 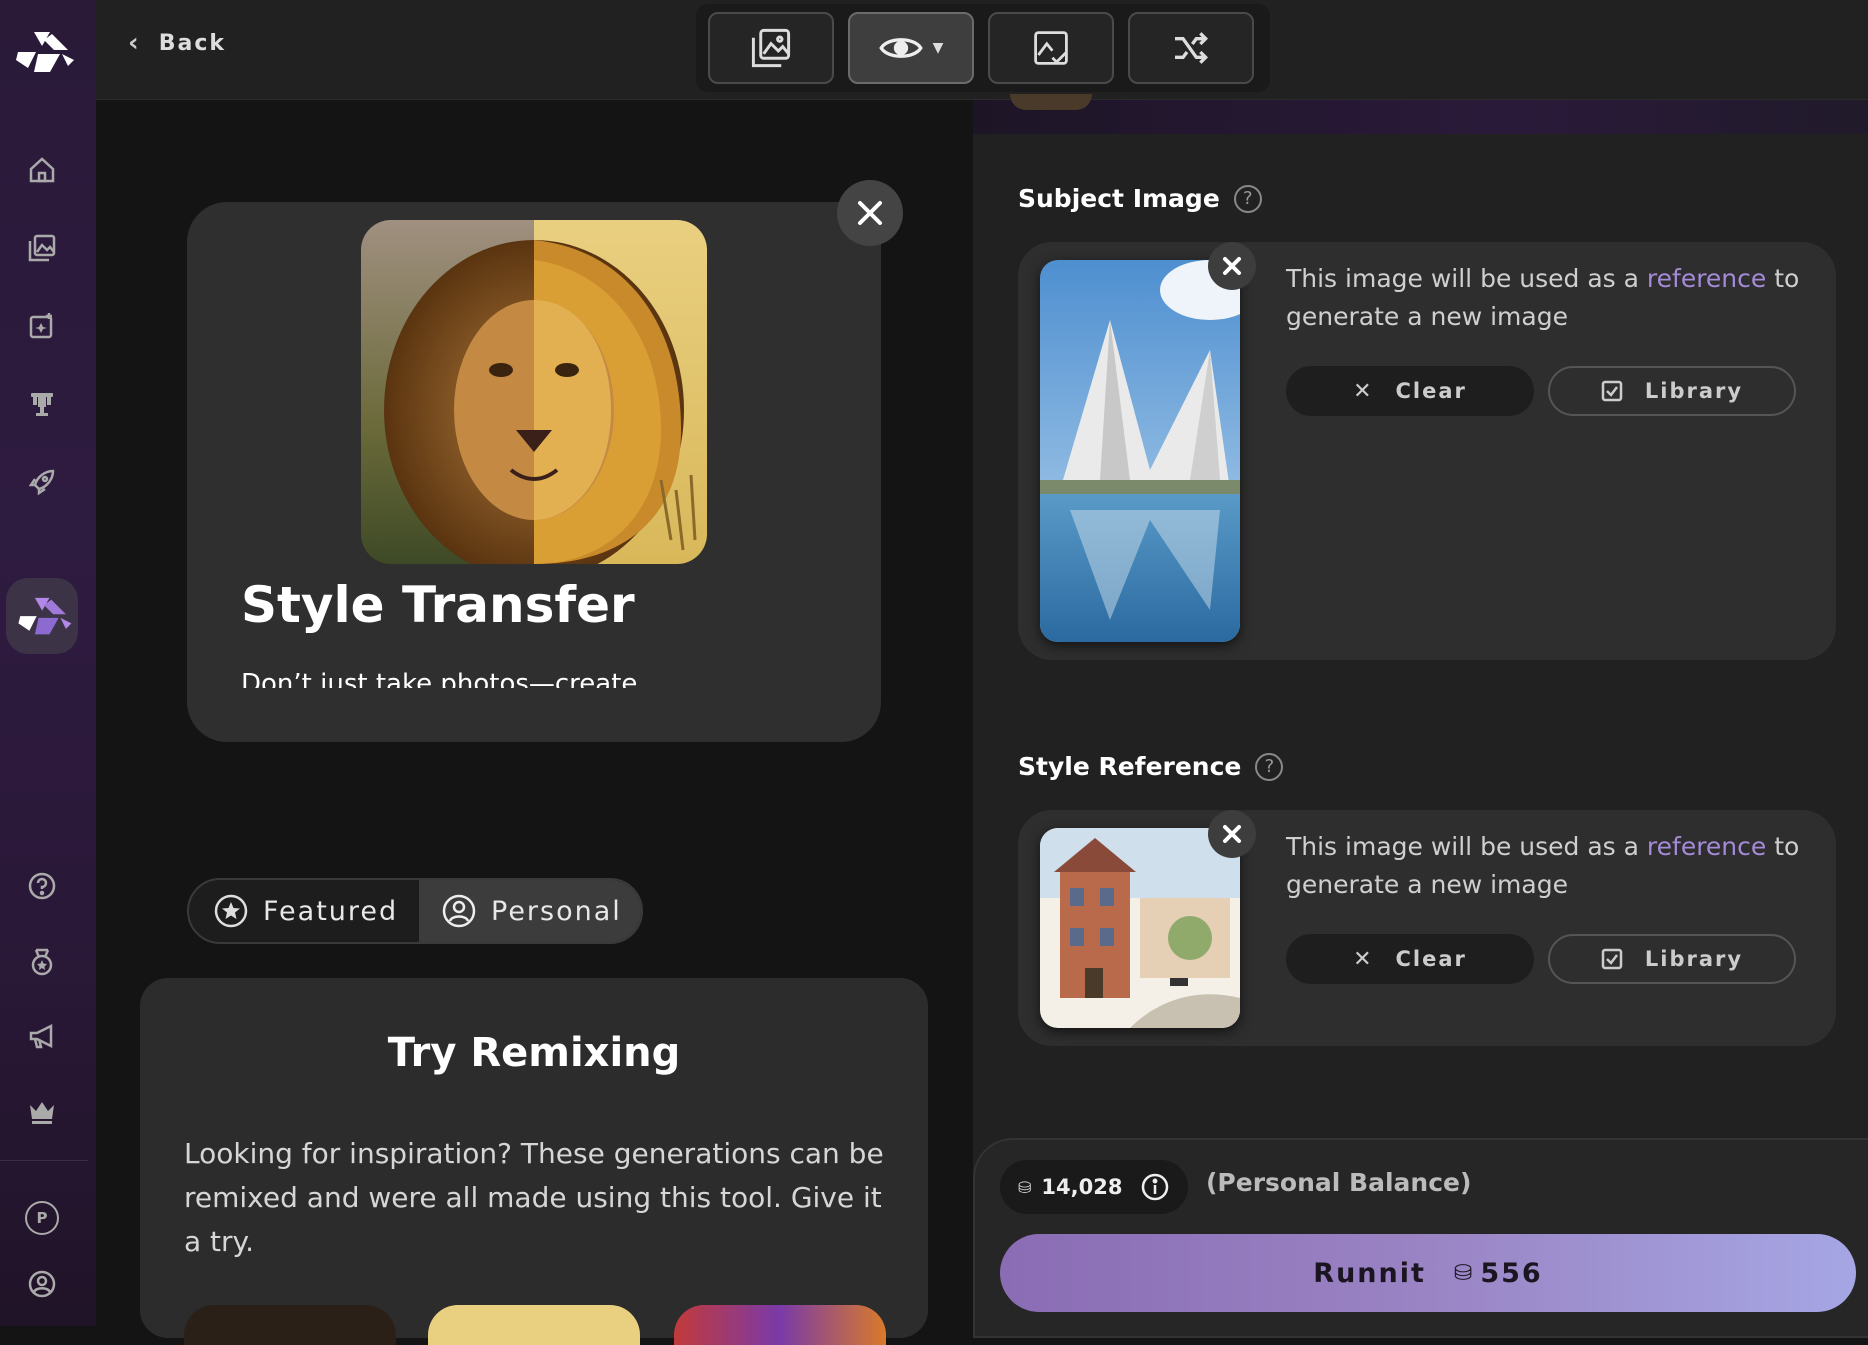 I want to click on gallery-icon, so click(x=771, y=48).